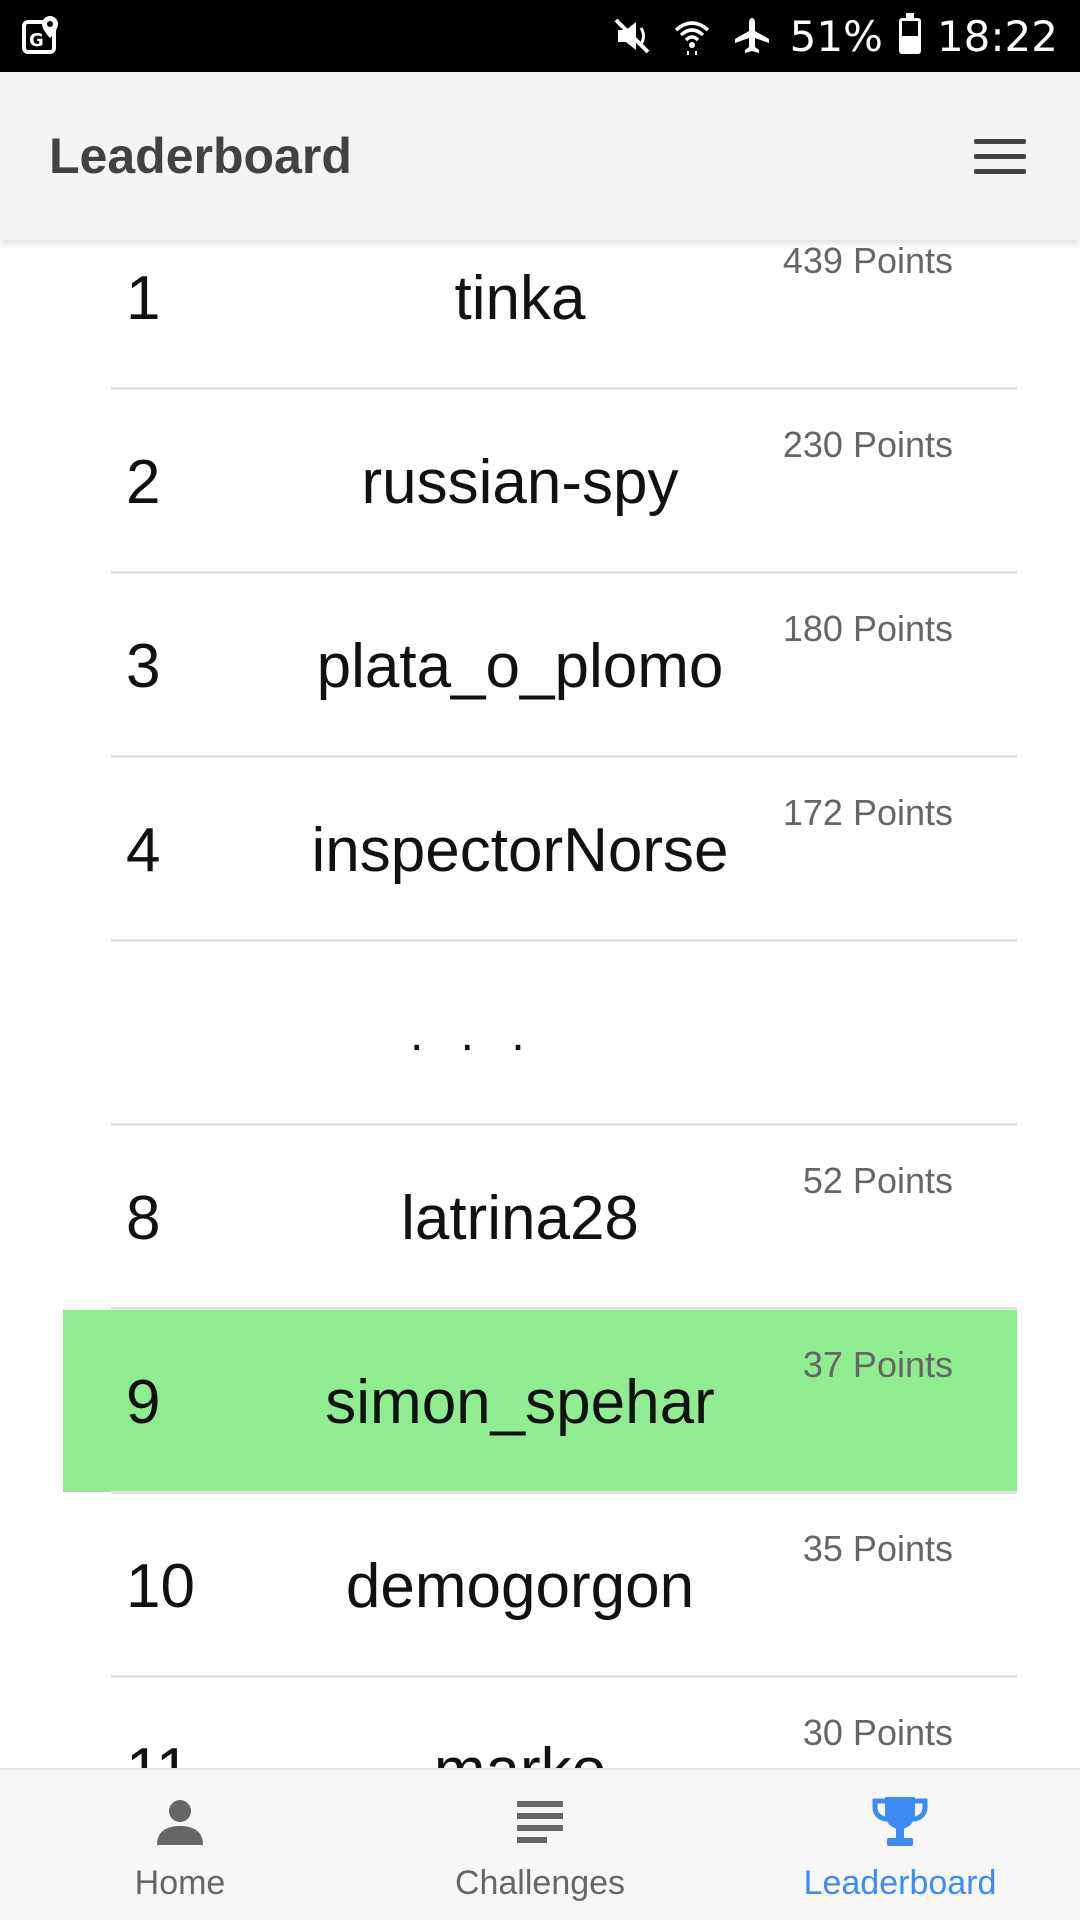 Image resolution: width=1080 pixels, height=1920 pixels. What do you see at coordinates (997, 36) in the screenshot?
I see `status-time: 18:22` at bounding box center [997, 36].